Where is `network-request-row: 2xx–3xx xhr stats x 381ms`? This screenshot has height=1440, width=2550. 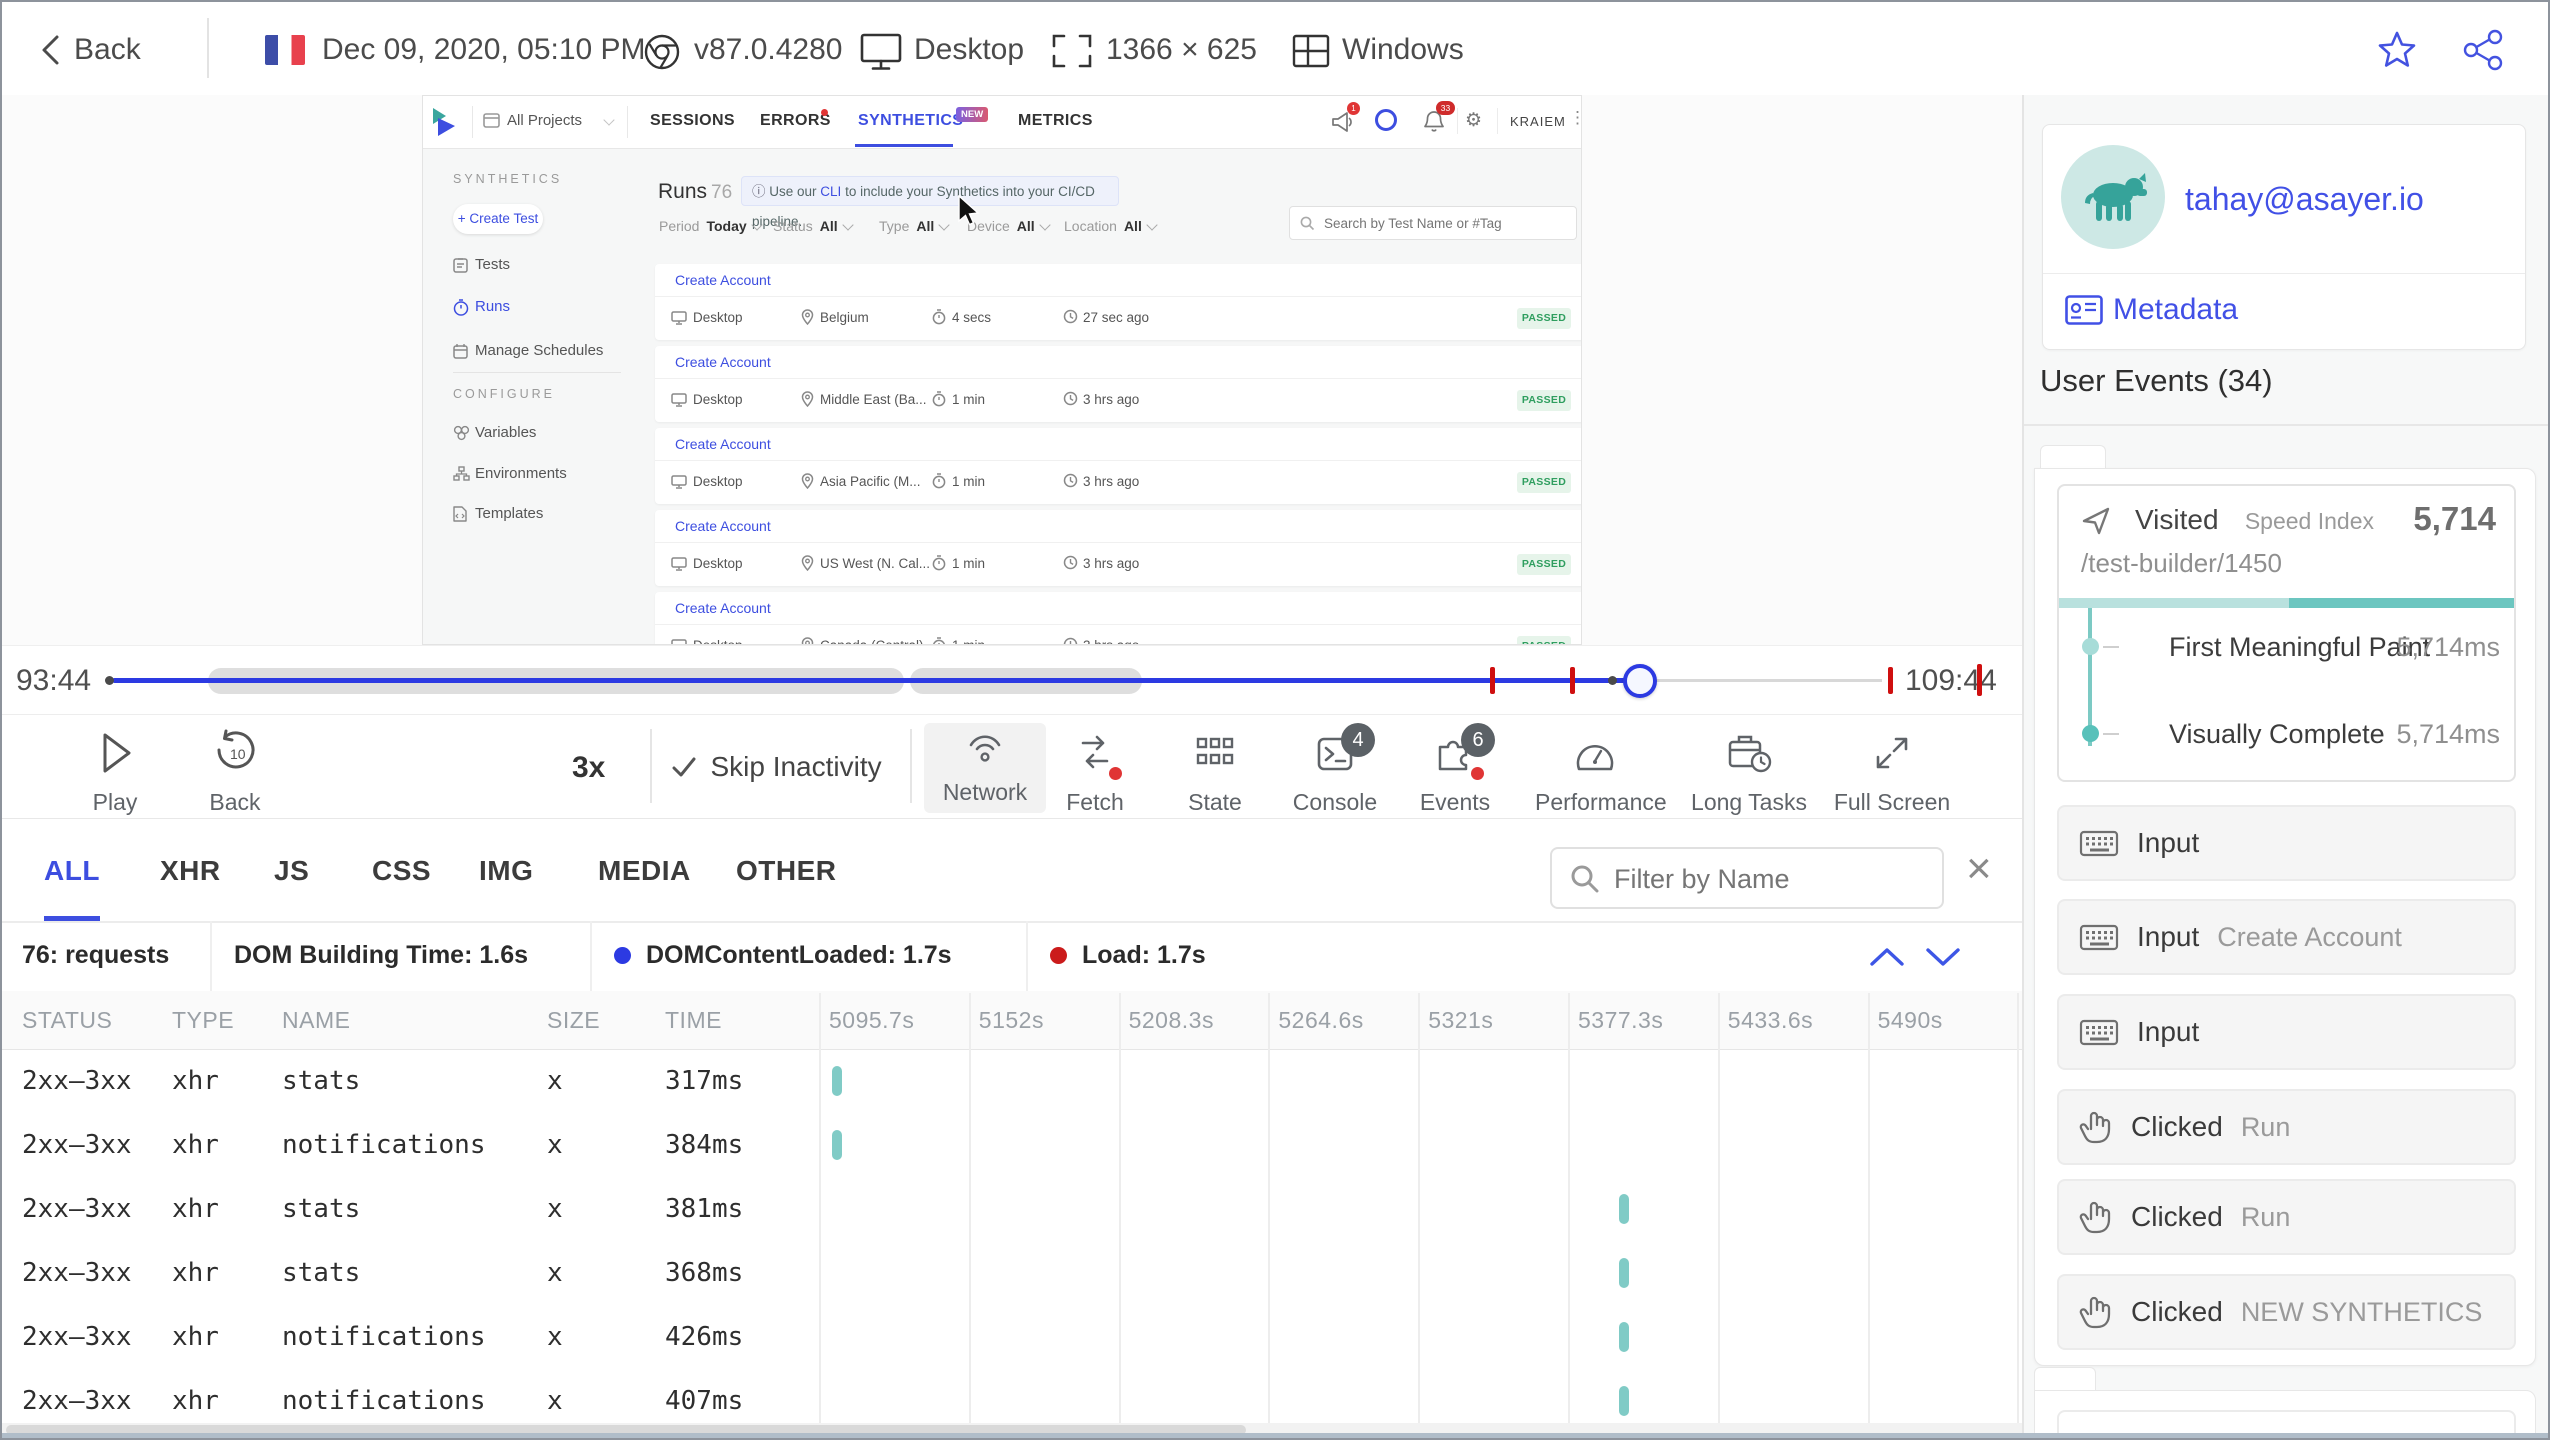
network-request-row: 2xx–3xx xhr stats x 381ms is located at coordinates (1012, 1209).